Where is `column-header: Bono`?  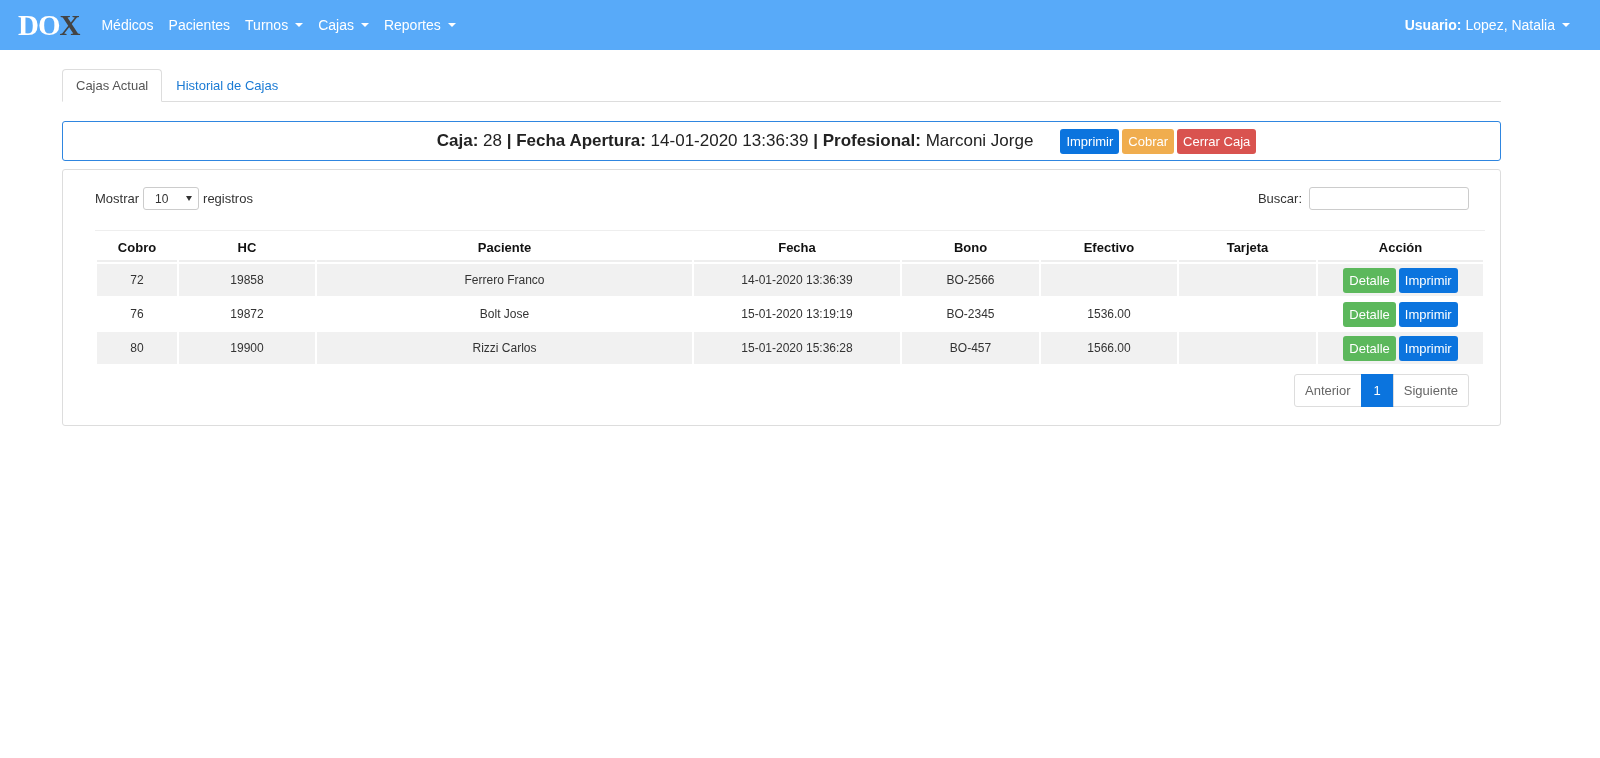 column-header: Bono is located at coordinates (970, 247).